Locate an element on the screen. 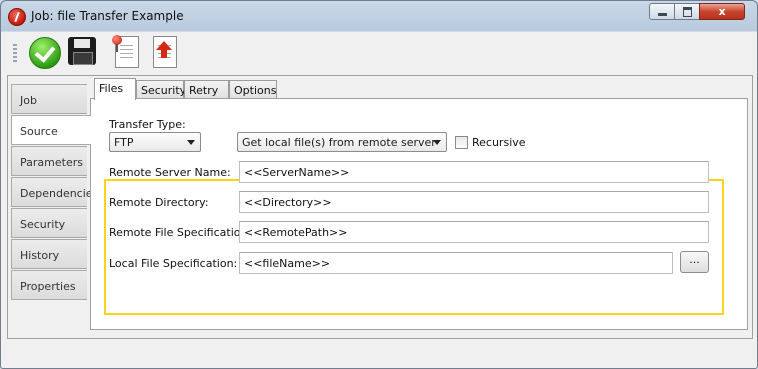 Image resolution: width=758 pixels, height=369 pixels. remote-directory-field: <<Directory>> is located at coordinates (474, 202).